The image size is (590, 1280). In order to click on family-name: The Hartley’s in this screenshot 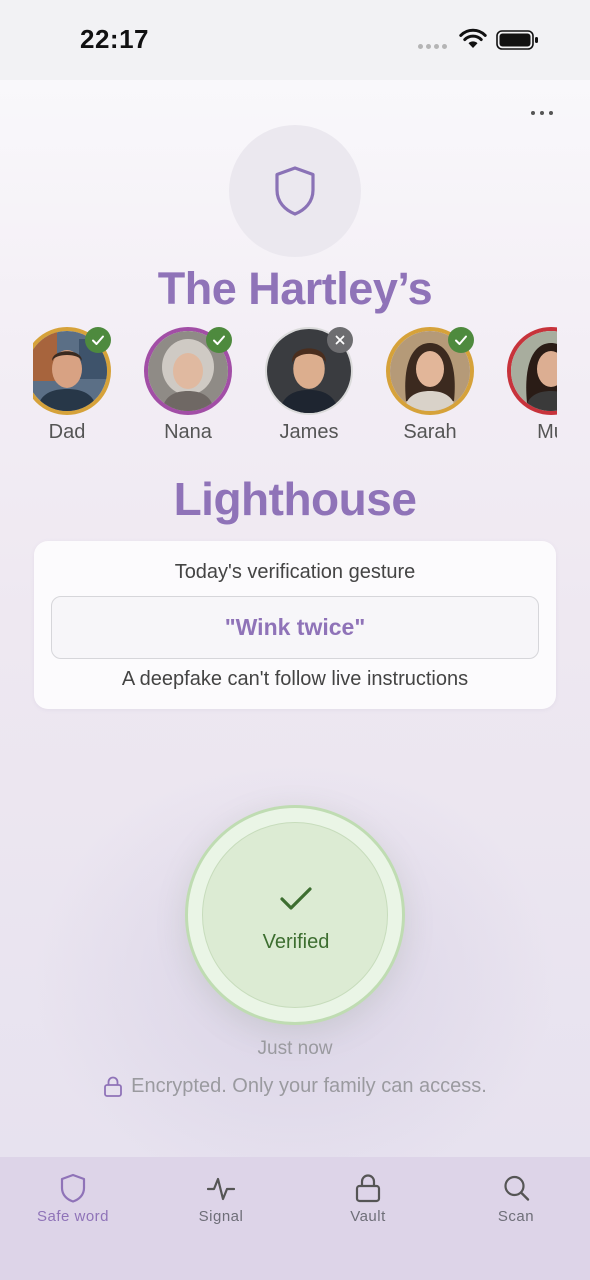, I will do `click(295, 288)`.